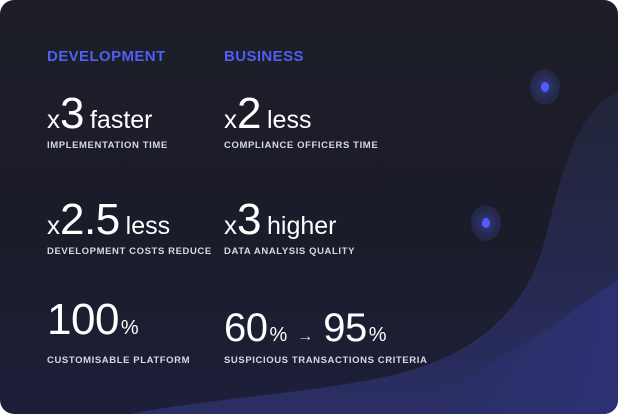 The height and width of the screenshot is (414, 618). Describe the element at coordinates (107, 145) in the screenshot. I see `implementation-caption: IMPLEMENTATION TIME` at that location.